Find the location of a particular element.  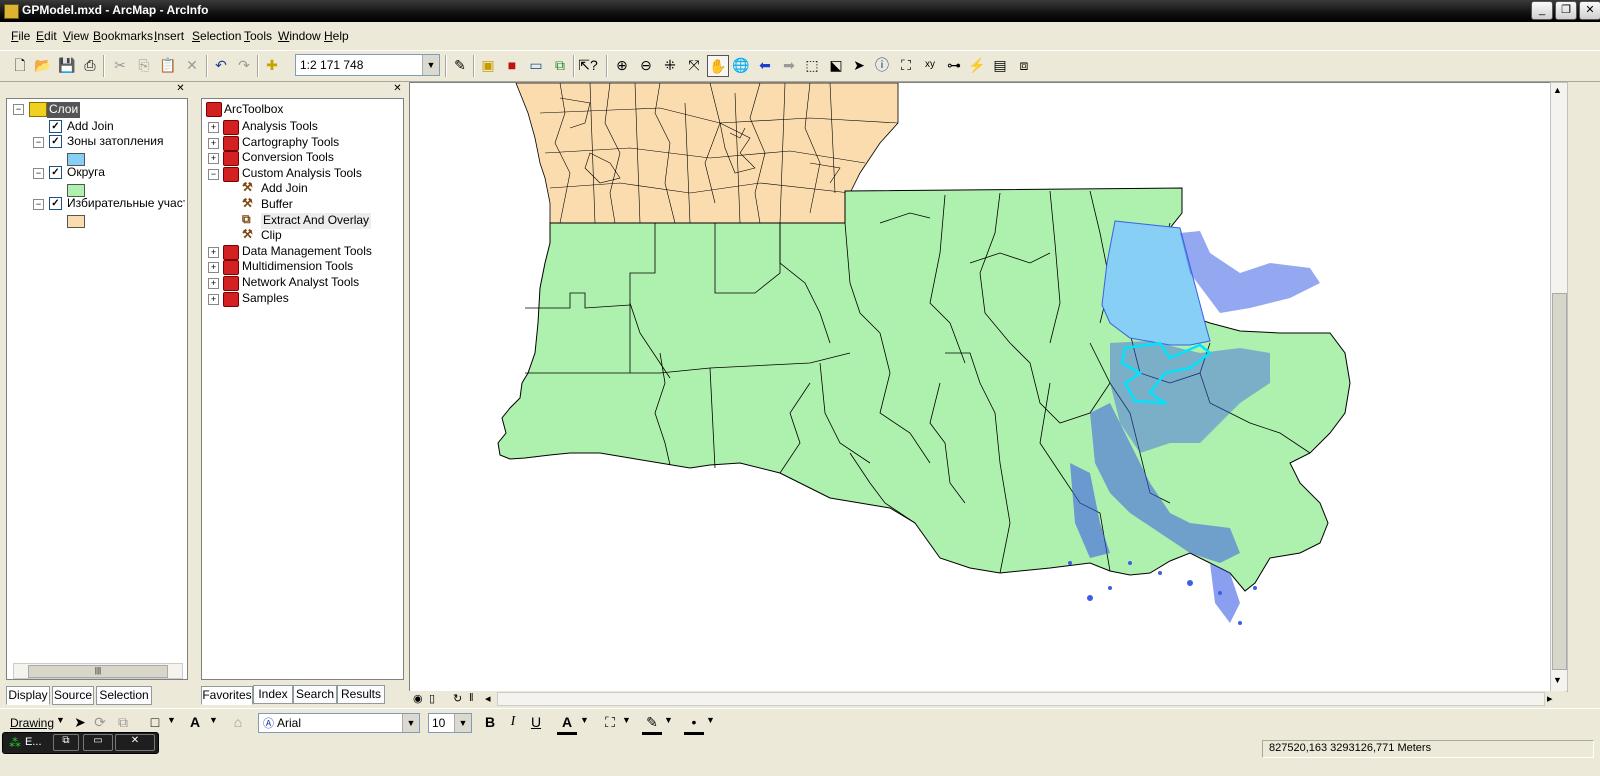

data-view-icon: ◉ is located at coordinates (418, 698).